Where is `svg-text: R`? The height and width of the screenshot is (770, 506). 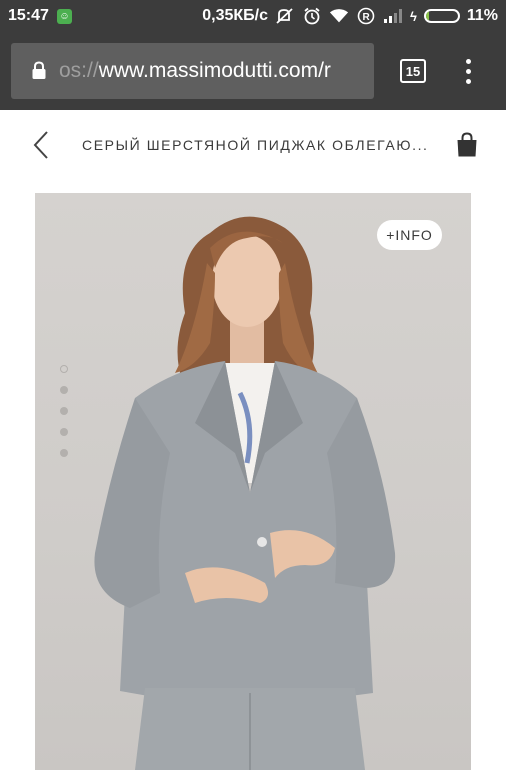 svg-text: R is located at coordinates (366, 17).